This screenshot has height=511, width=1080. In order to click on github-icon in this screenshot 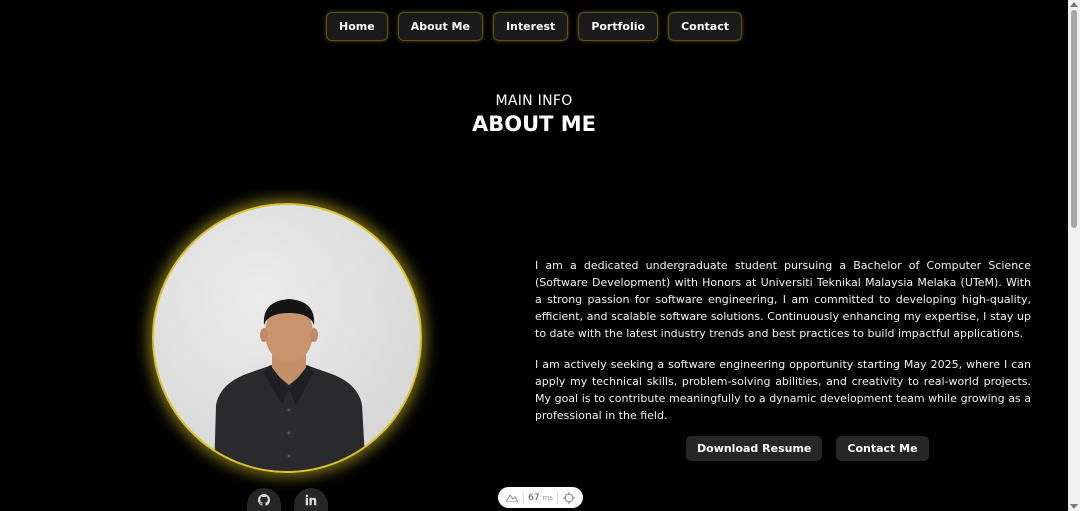, I will do `click(264, 500)`.